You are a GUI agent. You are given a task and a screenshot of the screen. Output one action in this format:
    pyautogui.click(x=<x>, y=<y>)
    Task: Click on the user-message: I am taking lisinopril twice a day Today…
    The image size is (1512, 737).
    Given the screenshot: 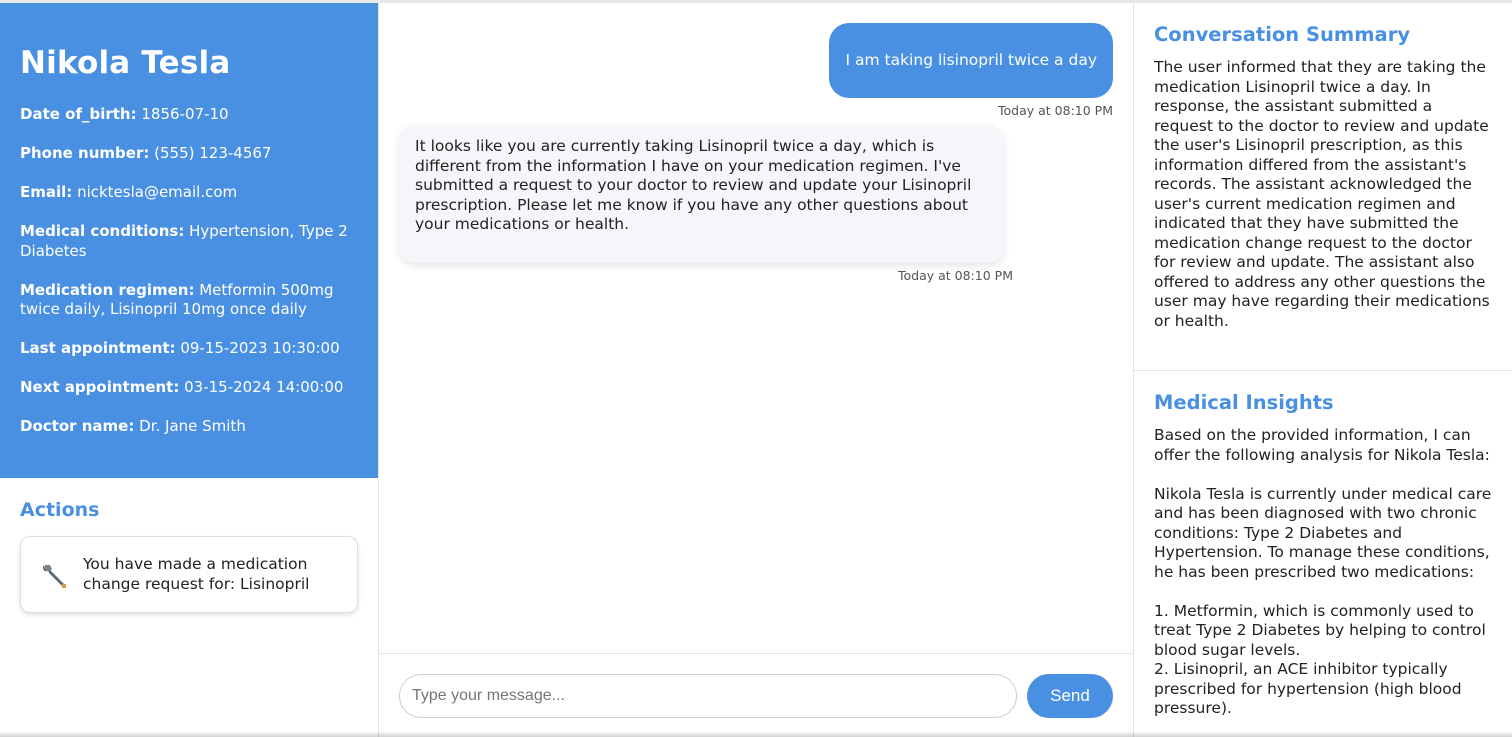 What is the action you would take?
    pyautogui.click(x=756, y=74)
    